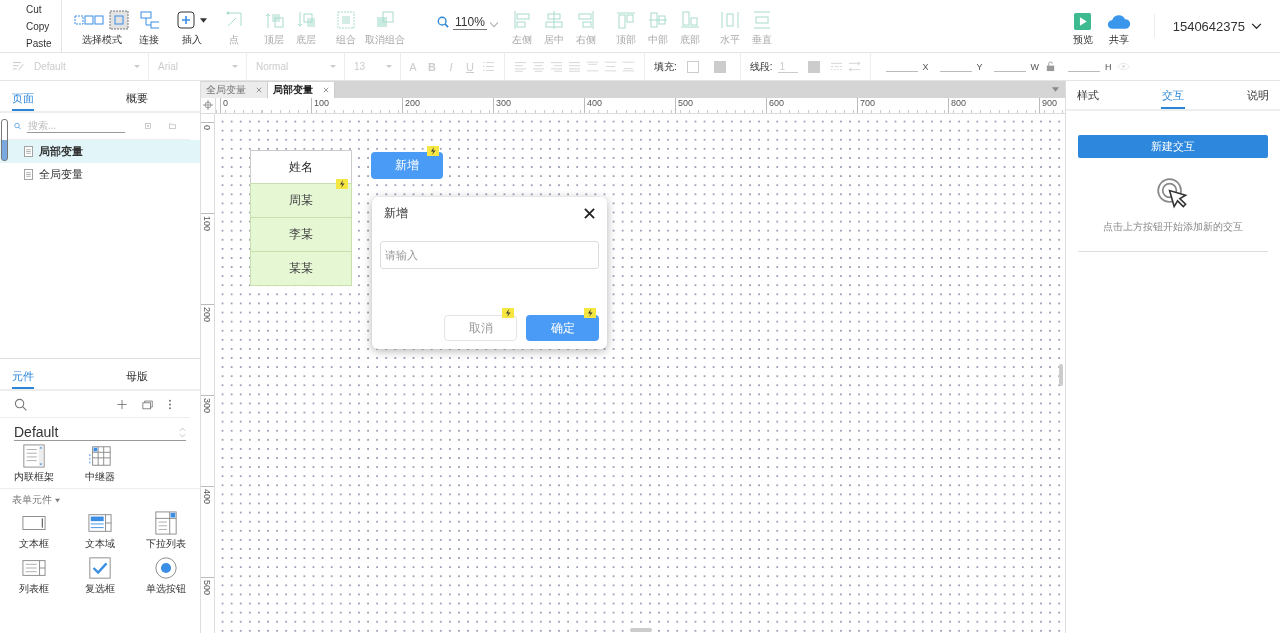 The width and height of the screenshot is (1280, 633). I want to click on toolbar-button: 预览, so click(1082, 26).